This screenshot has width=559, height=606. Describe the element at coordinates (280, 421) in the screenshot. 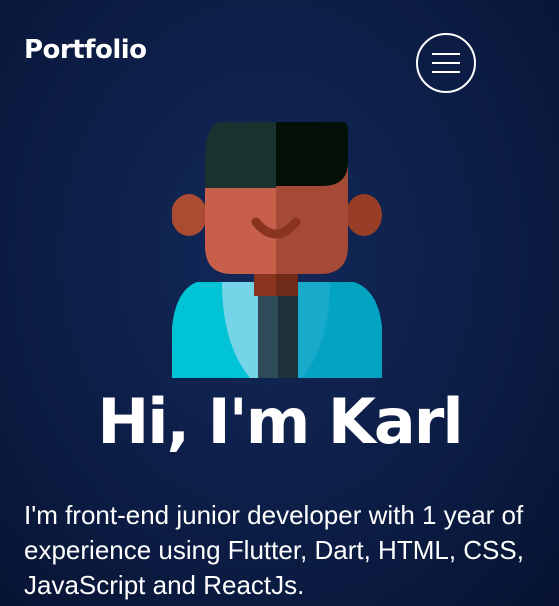

I see `hero-heading: Hi, I'm Karl` at that location.